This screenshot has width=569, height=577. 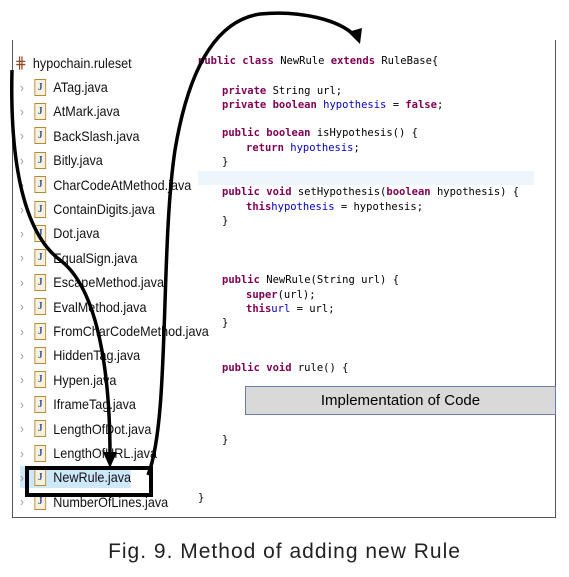 What do you see at coordinates (61, 262) in the screenshot?
I see `arrow-to-newrule` at bounding box center [61, 262].